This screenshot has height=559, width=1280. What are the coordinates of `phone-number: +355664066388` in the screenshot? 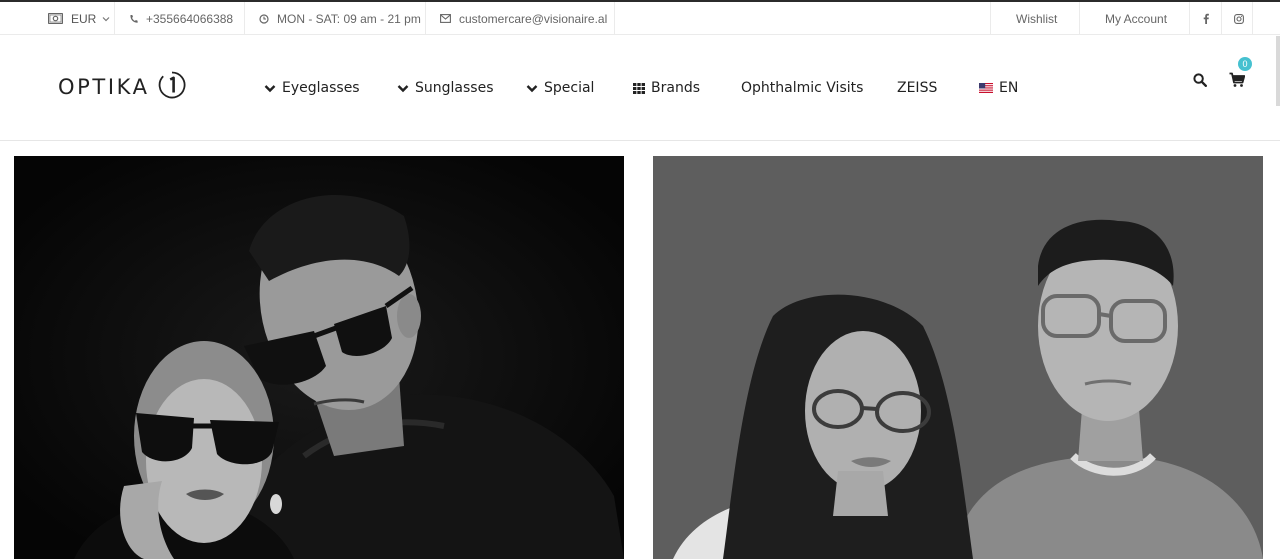 It's located at (190, 18).